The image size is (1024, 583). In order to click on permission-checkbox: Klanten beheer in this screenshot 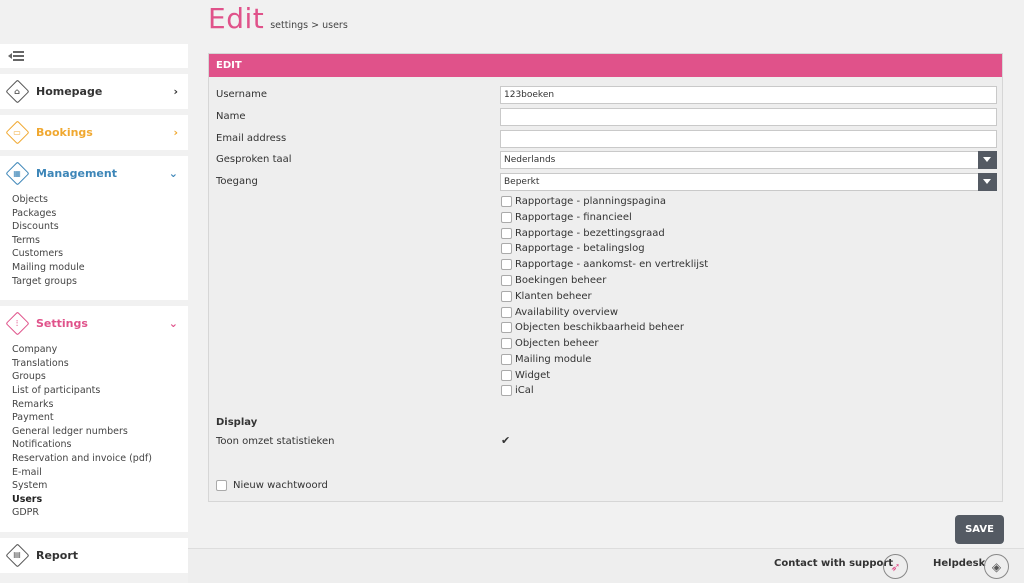, I will do `click(546, 296)`.